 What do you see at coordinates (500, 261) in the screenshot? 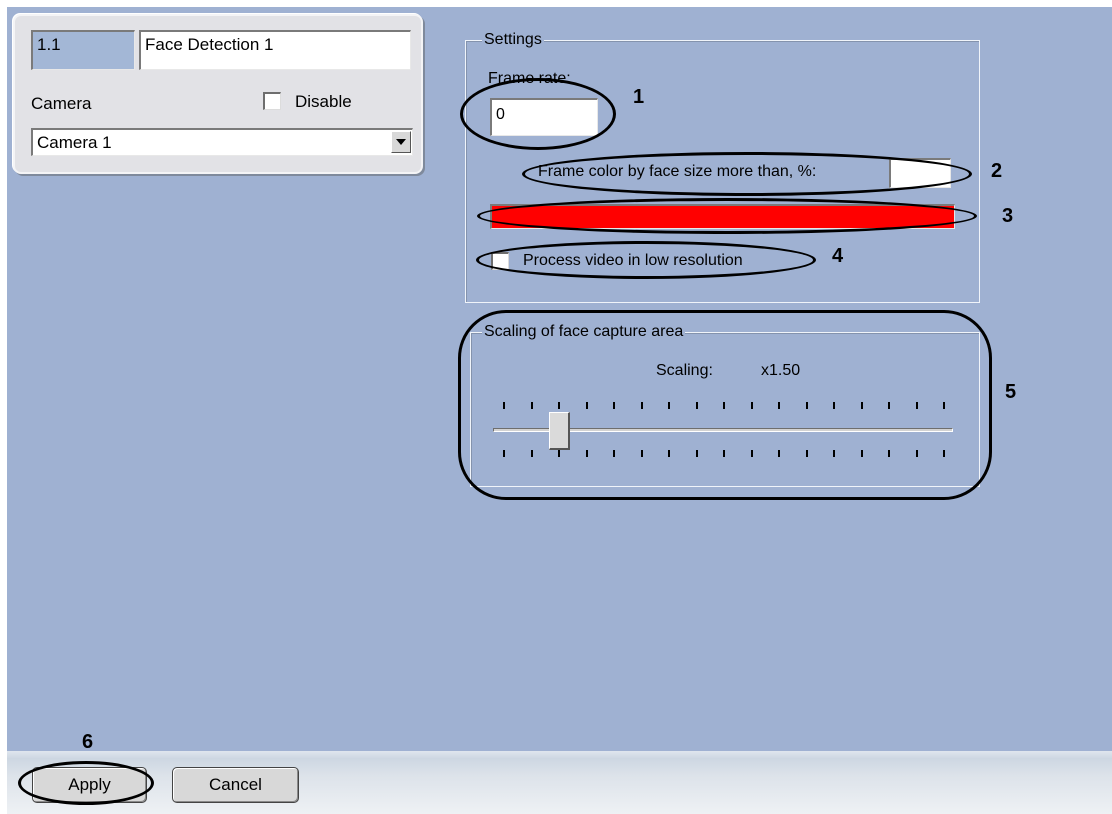
I see `process-low-res-checkbox` at bounding box center [500, 261].